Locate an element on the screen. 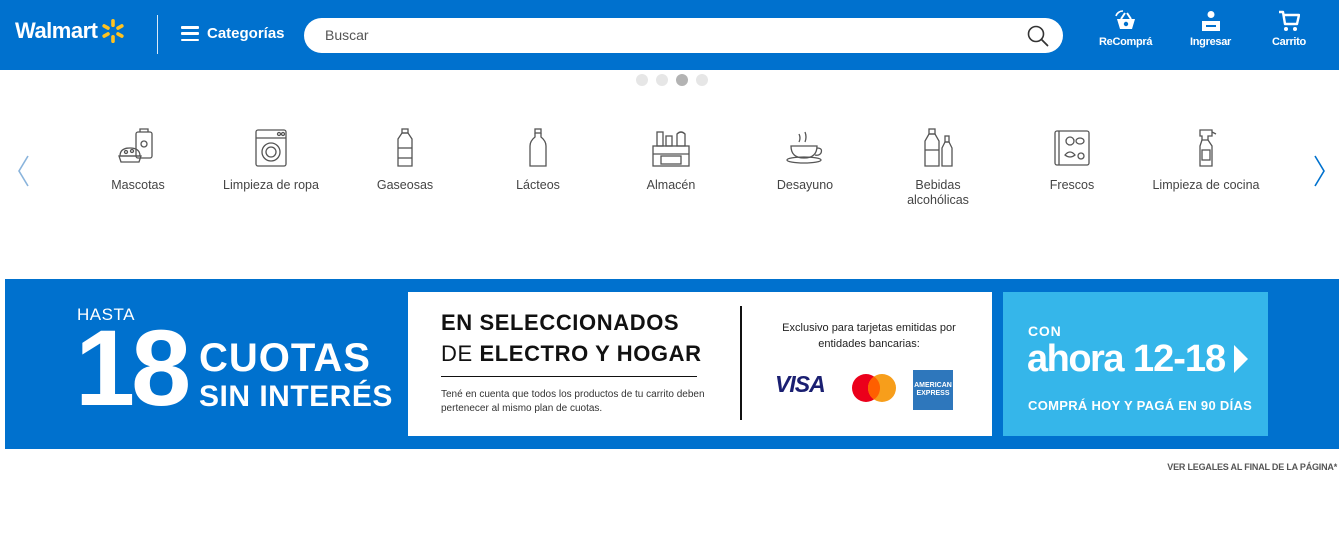 The height and width of the screenshot is (547, 1339). banner-number: 18 is located at coordinates (133, 367).